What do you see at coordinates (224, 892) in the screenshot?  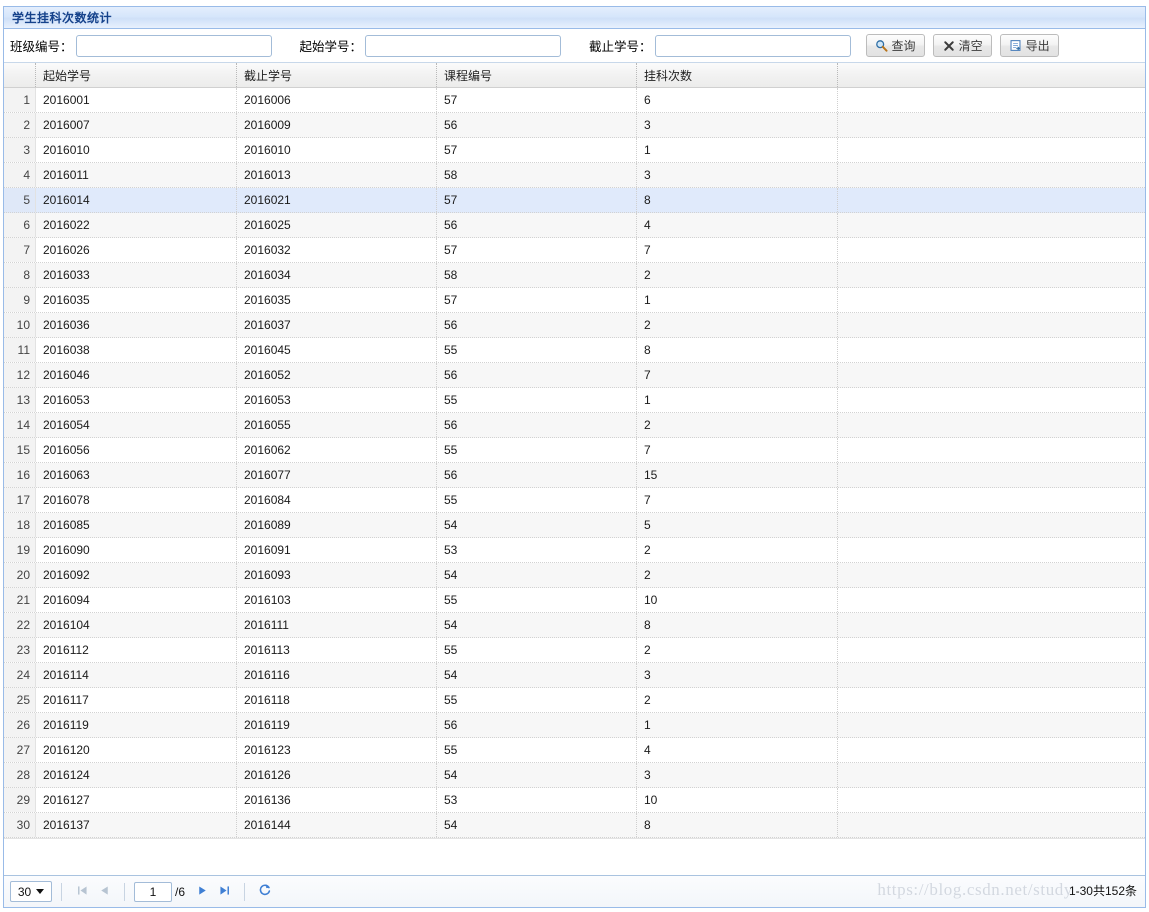 I see `last-page-button` at bounding box center [224, 892].